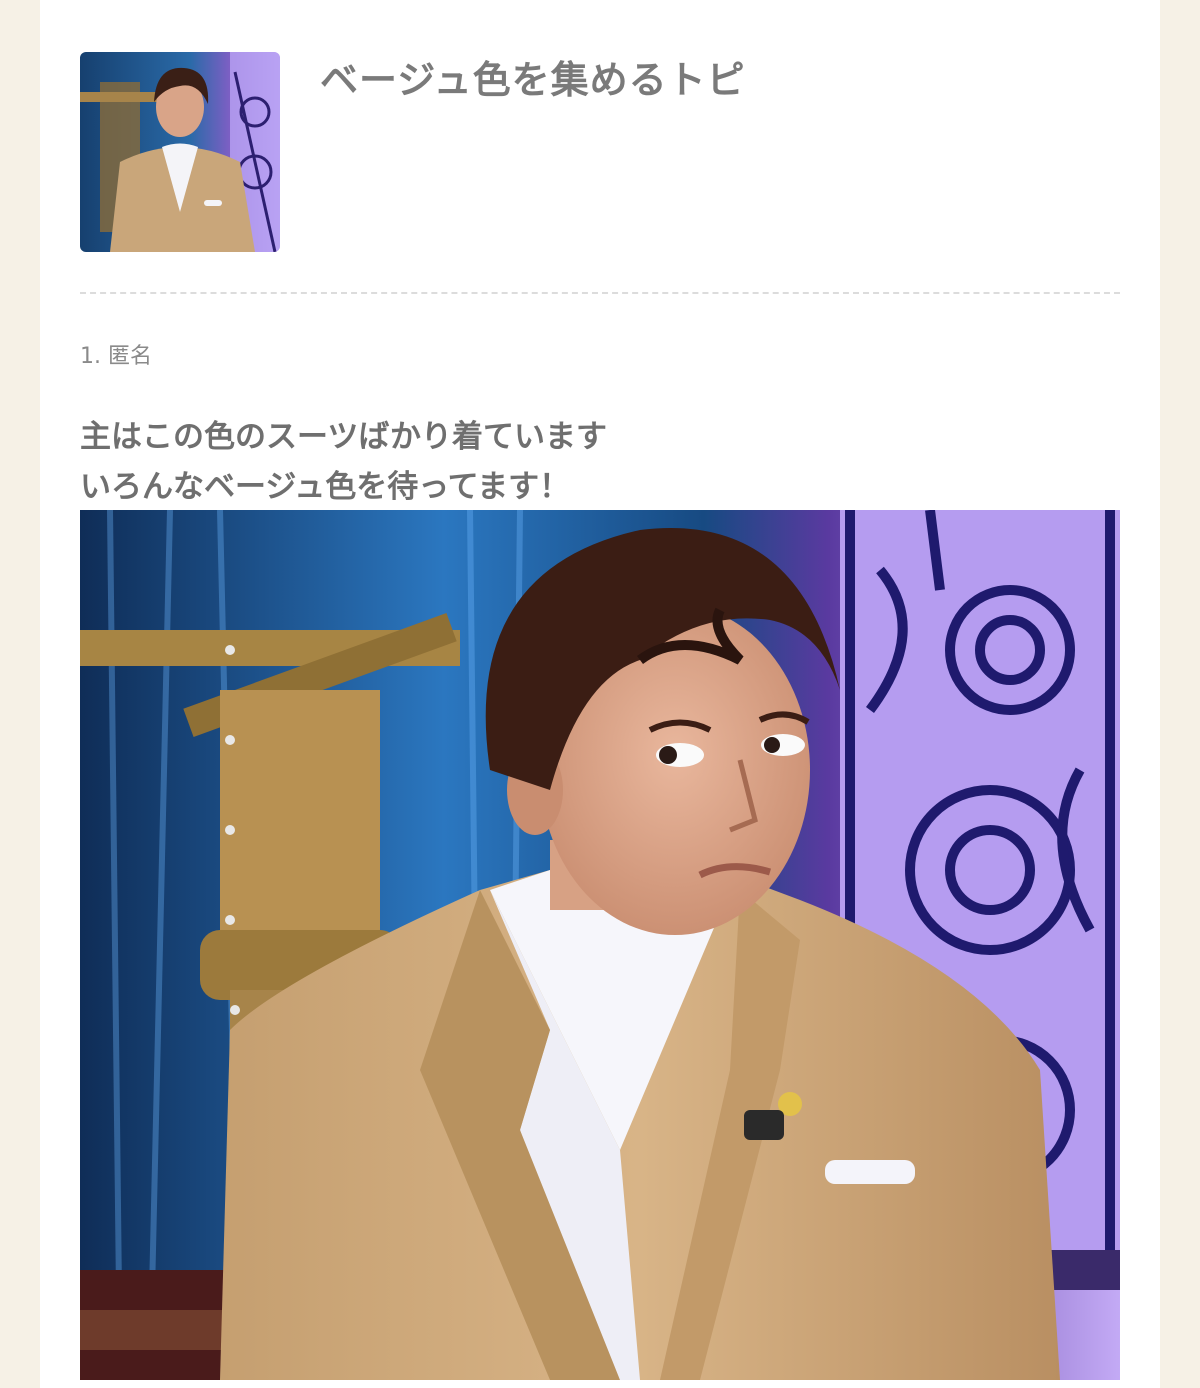  I want to click on comment-line: 主はこの色のスーツばかり着ています, so click(343, 437).